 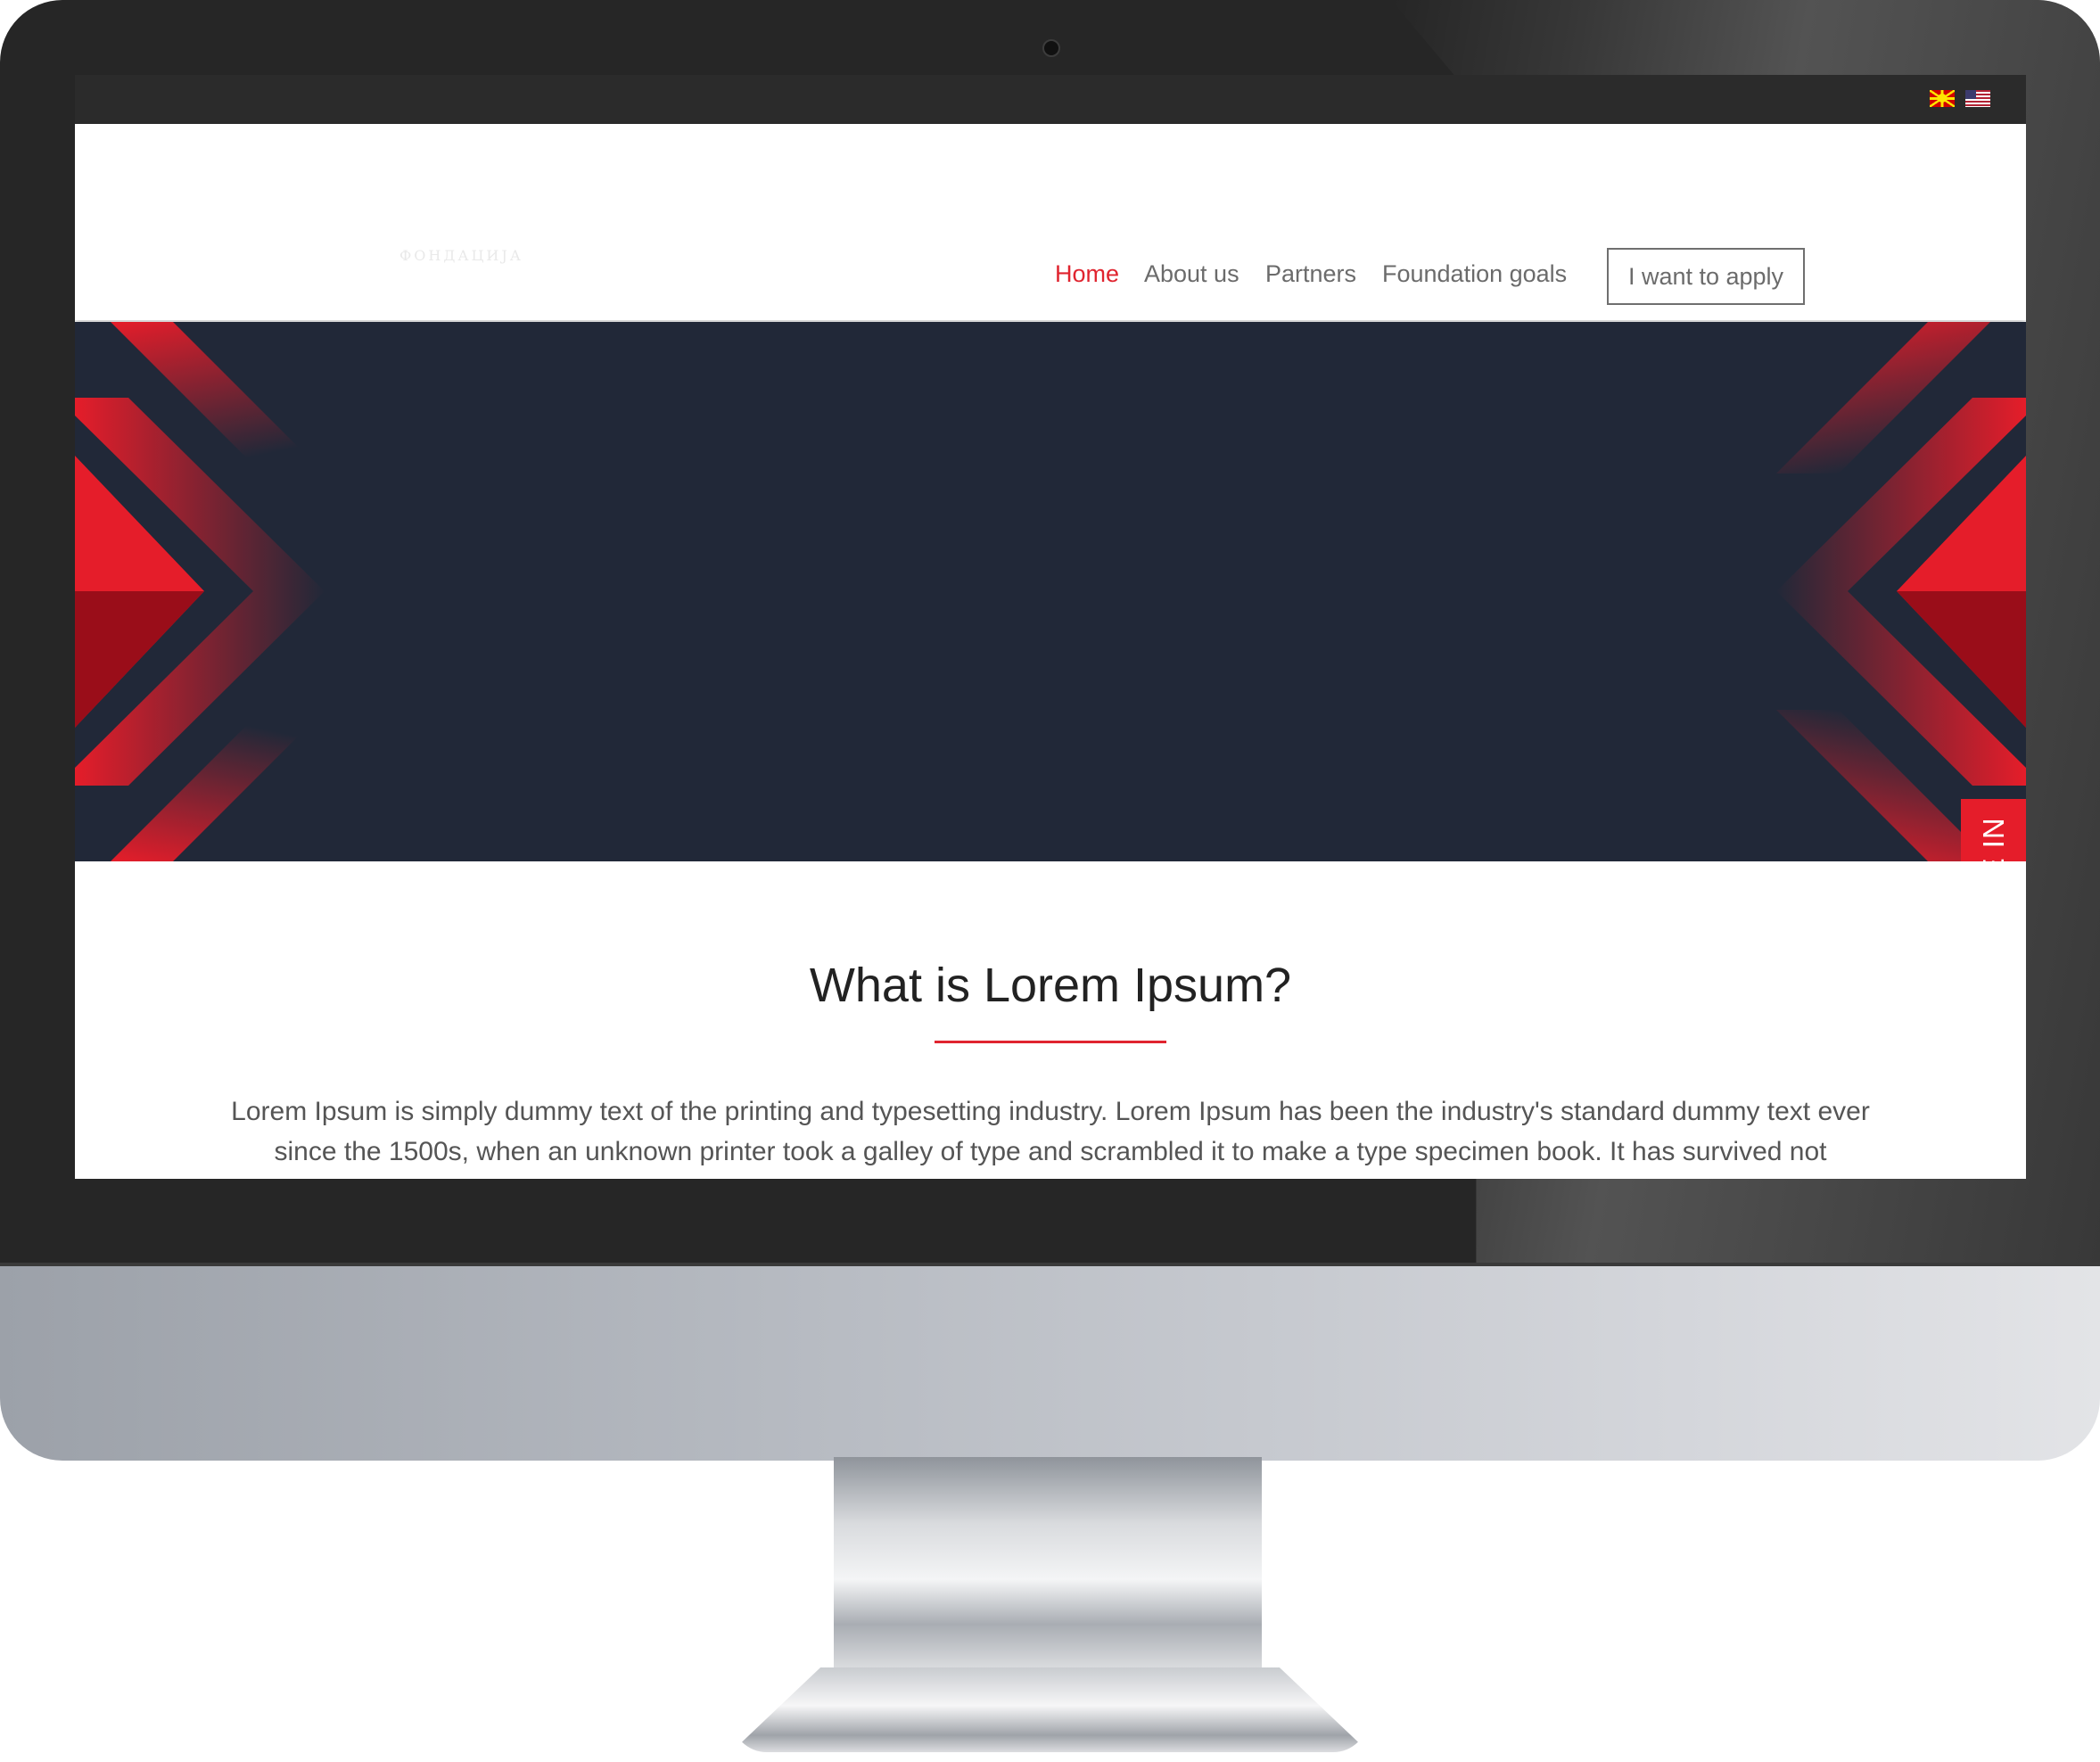 What do you see at coordinates (1050, 99) in the screenshot?
I see `top-bar` at bounding box center [1050, 99].